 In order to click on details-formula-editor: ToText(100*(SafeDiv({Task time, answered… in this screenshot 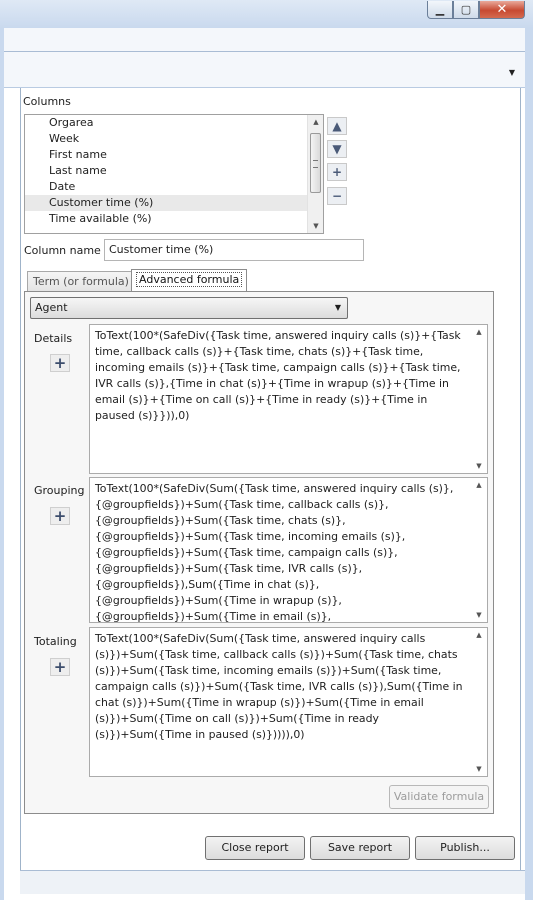, I will do `click(288, 399)`.